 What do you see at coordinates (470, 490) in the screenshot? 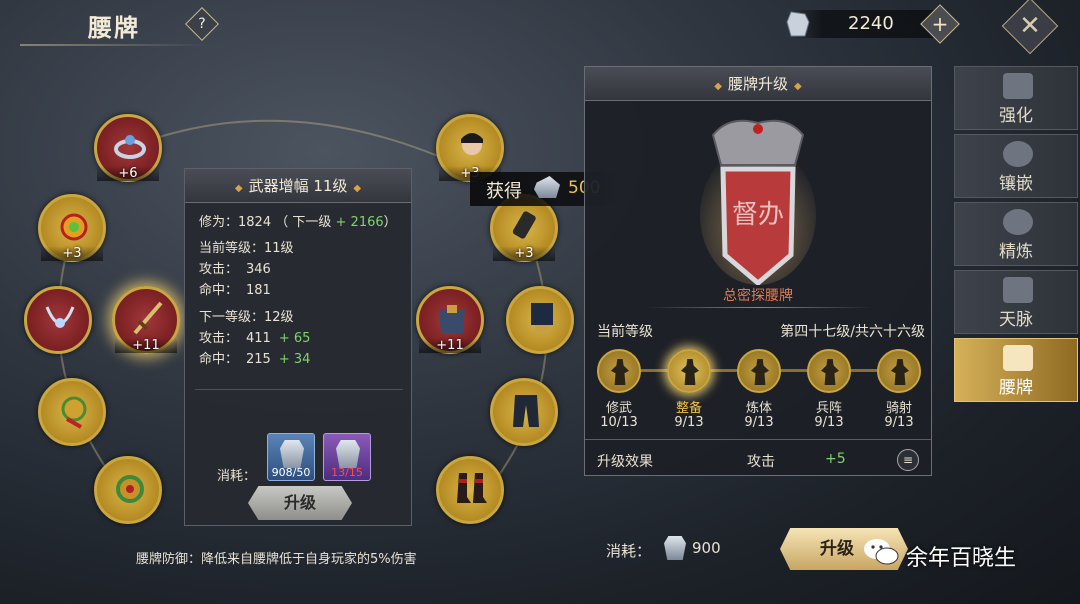
I see `equip-slot-boots` at bounding box center [470, 490].